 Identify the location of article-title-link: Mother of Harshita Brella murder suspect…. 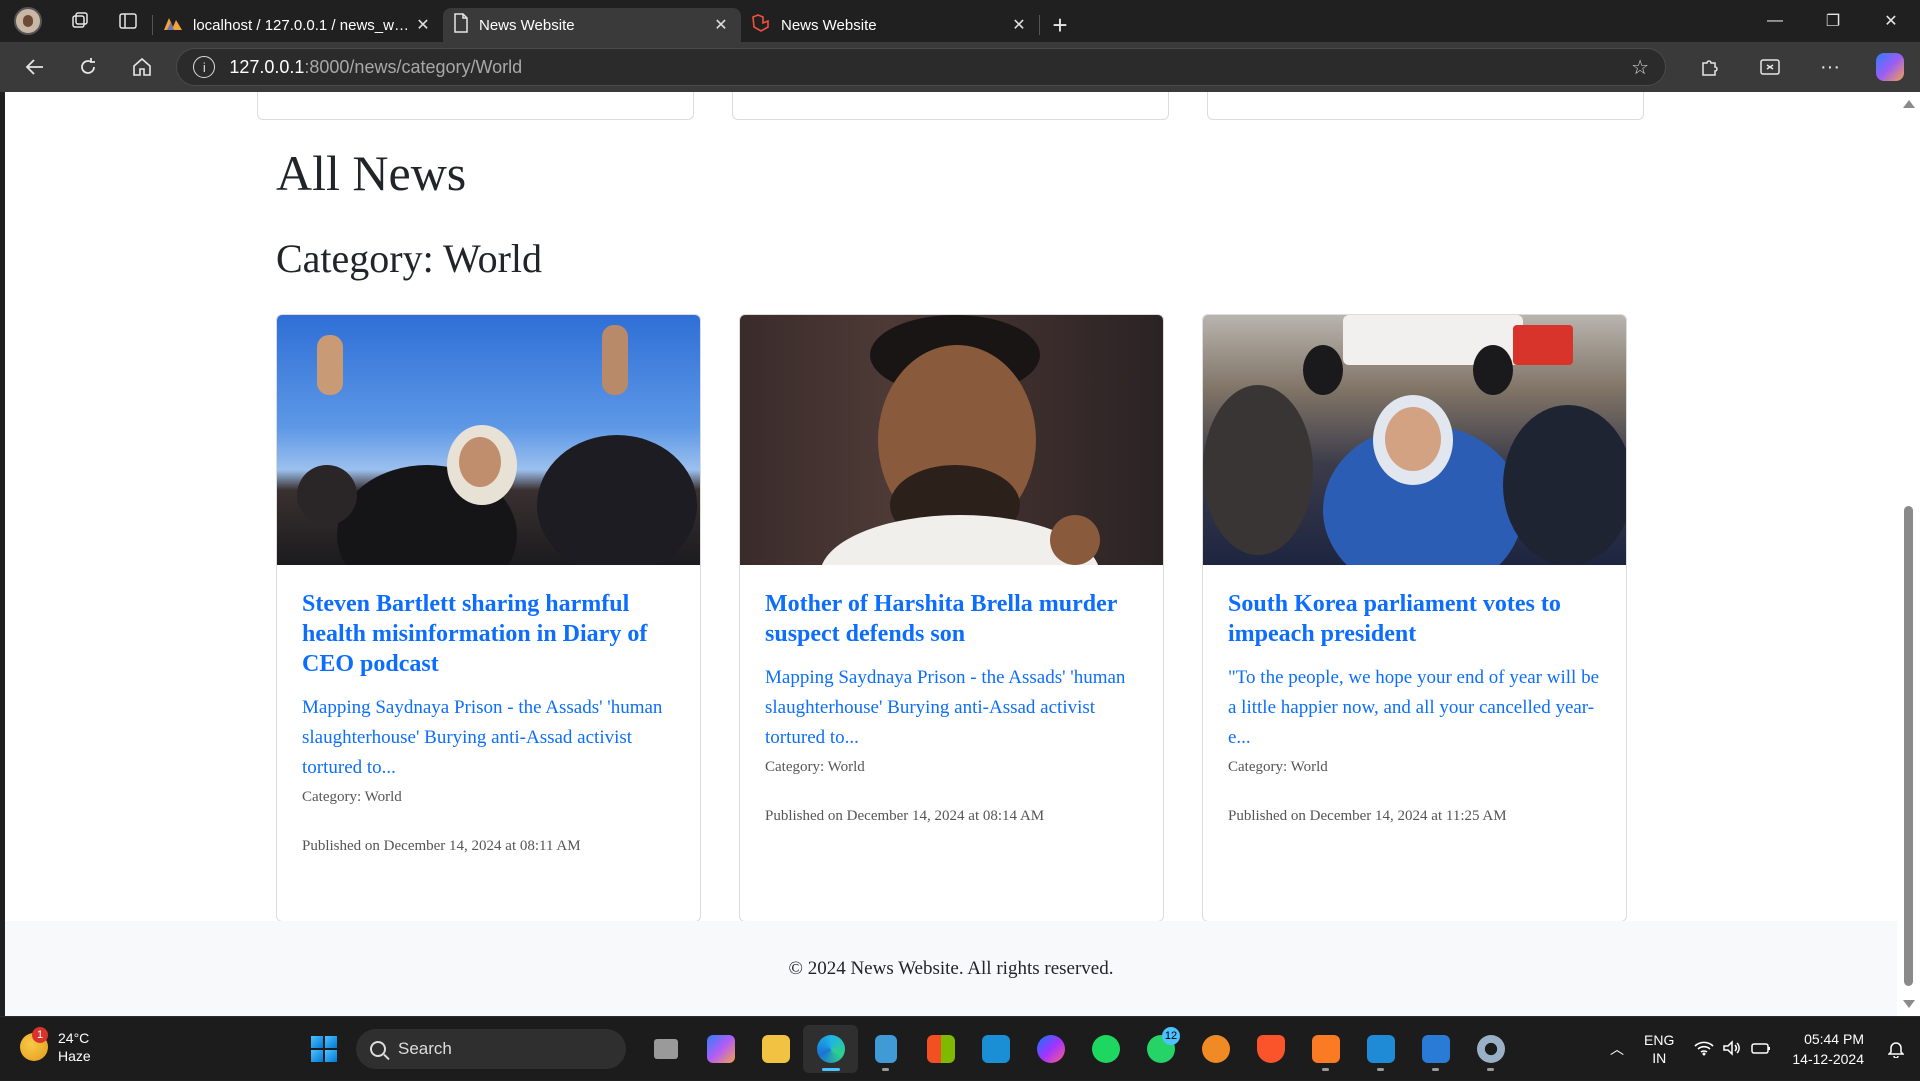
(952, 619).